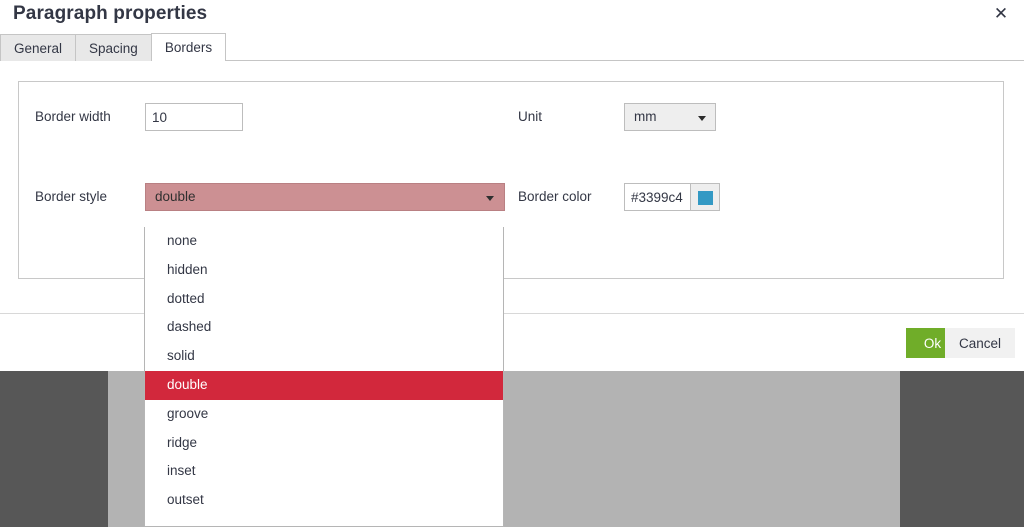 The image size is (1024, 527). I want to click on dropdown-option-dashed: dashed, so click(324, 327).